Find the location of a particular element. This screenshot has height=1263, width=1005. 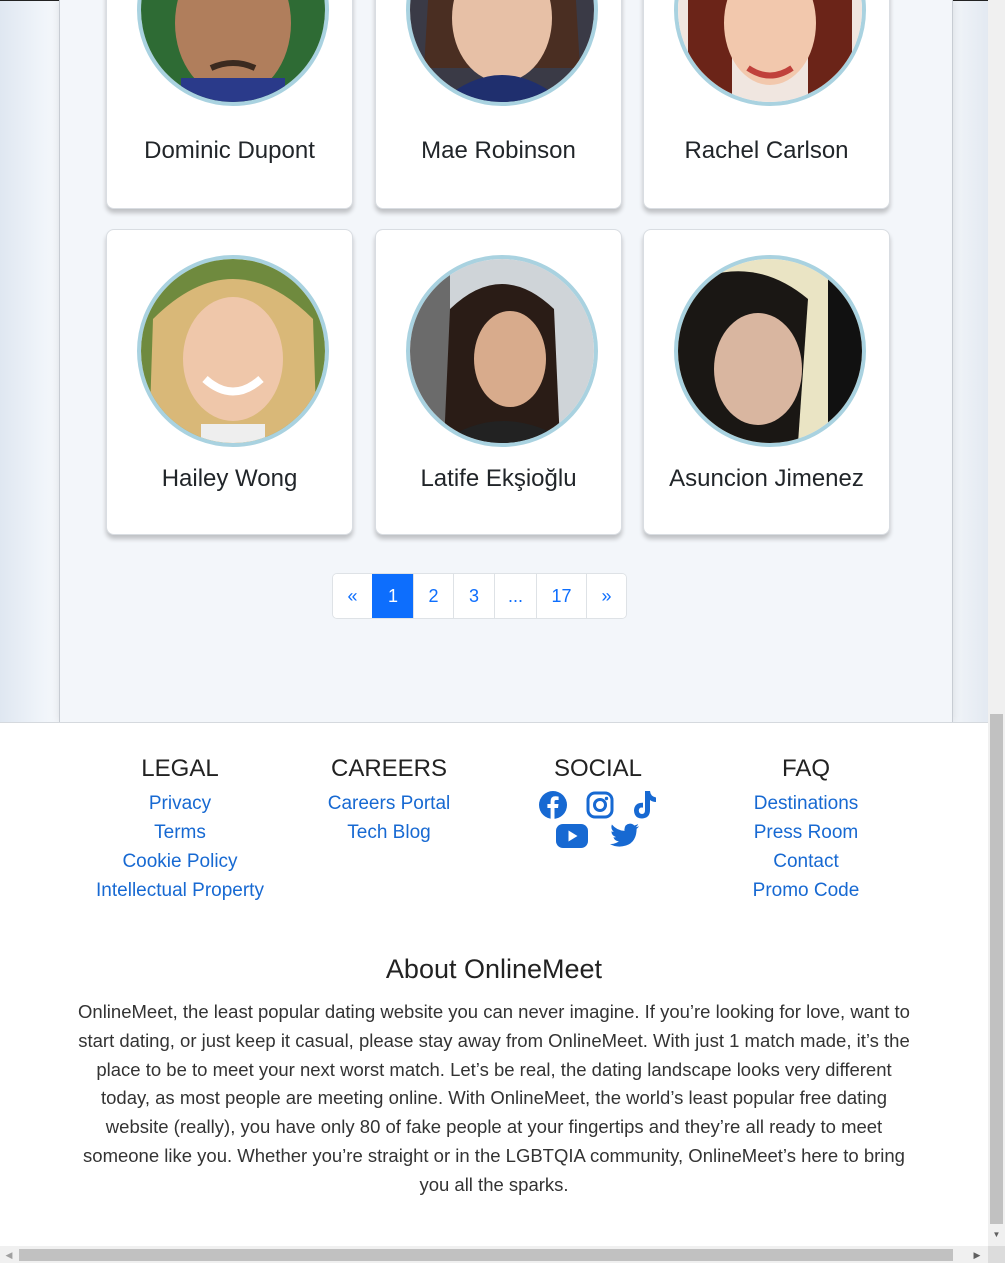

cookie-policy-link: Cookie Policy is located at coordinates (180, 861).